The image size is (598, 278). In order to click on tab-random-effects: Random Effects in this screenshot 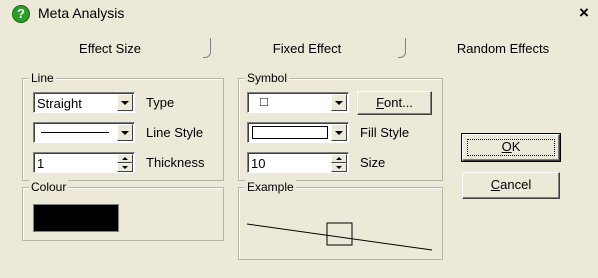, I will do `click(503, 48)`.